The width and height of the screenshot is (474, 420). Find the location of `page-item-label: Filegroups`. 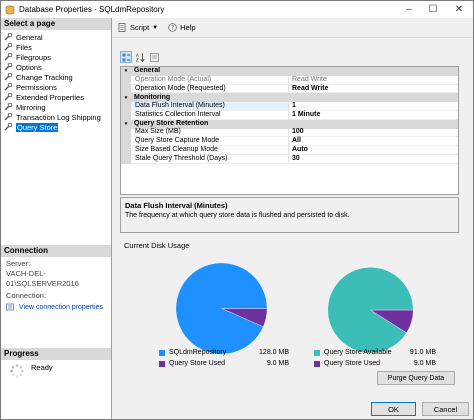

page-item-label: Filegroups is located at coordinates (34, 57).